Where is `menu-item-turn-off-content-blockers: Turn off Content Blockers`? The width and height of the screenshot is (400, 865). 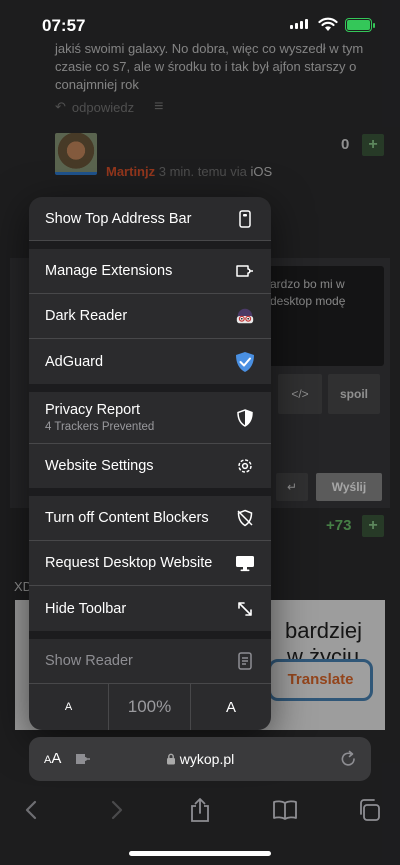
menu-item-turn-off-content-blockers: Turn off Content Blockers is located at coordinates (150, 518).